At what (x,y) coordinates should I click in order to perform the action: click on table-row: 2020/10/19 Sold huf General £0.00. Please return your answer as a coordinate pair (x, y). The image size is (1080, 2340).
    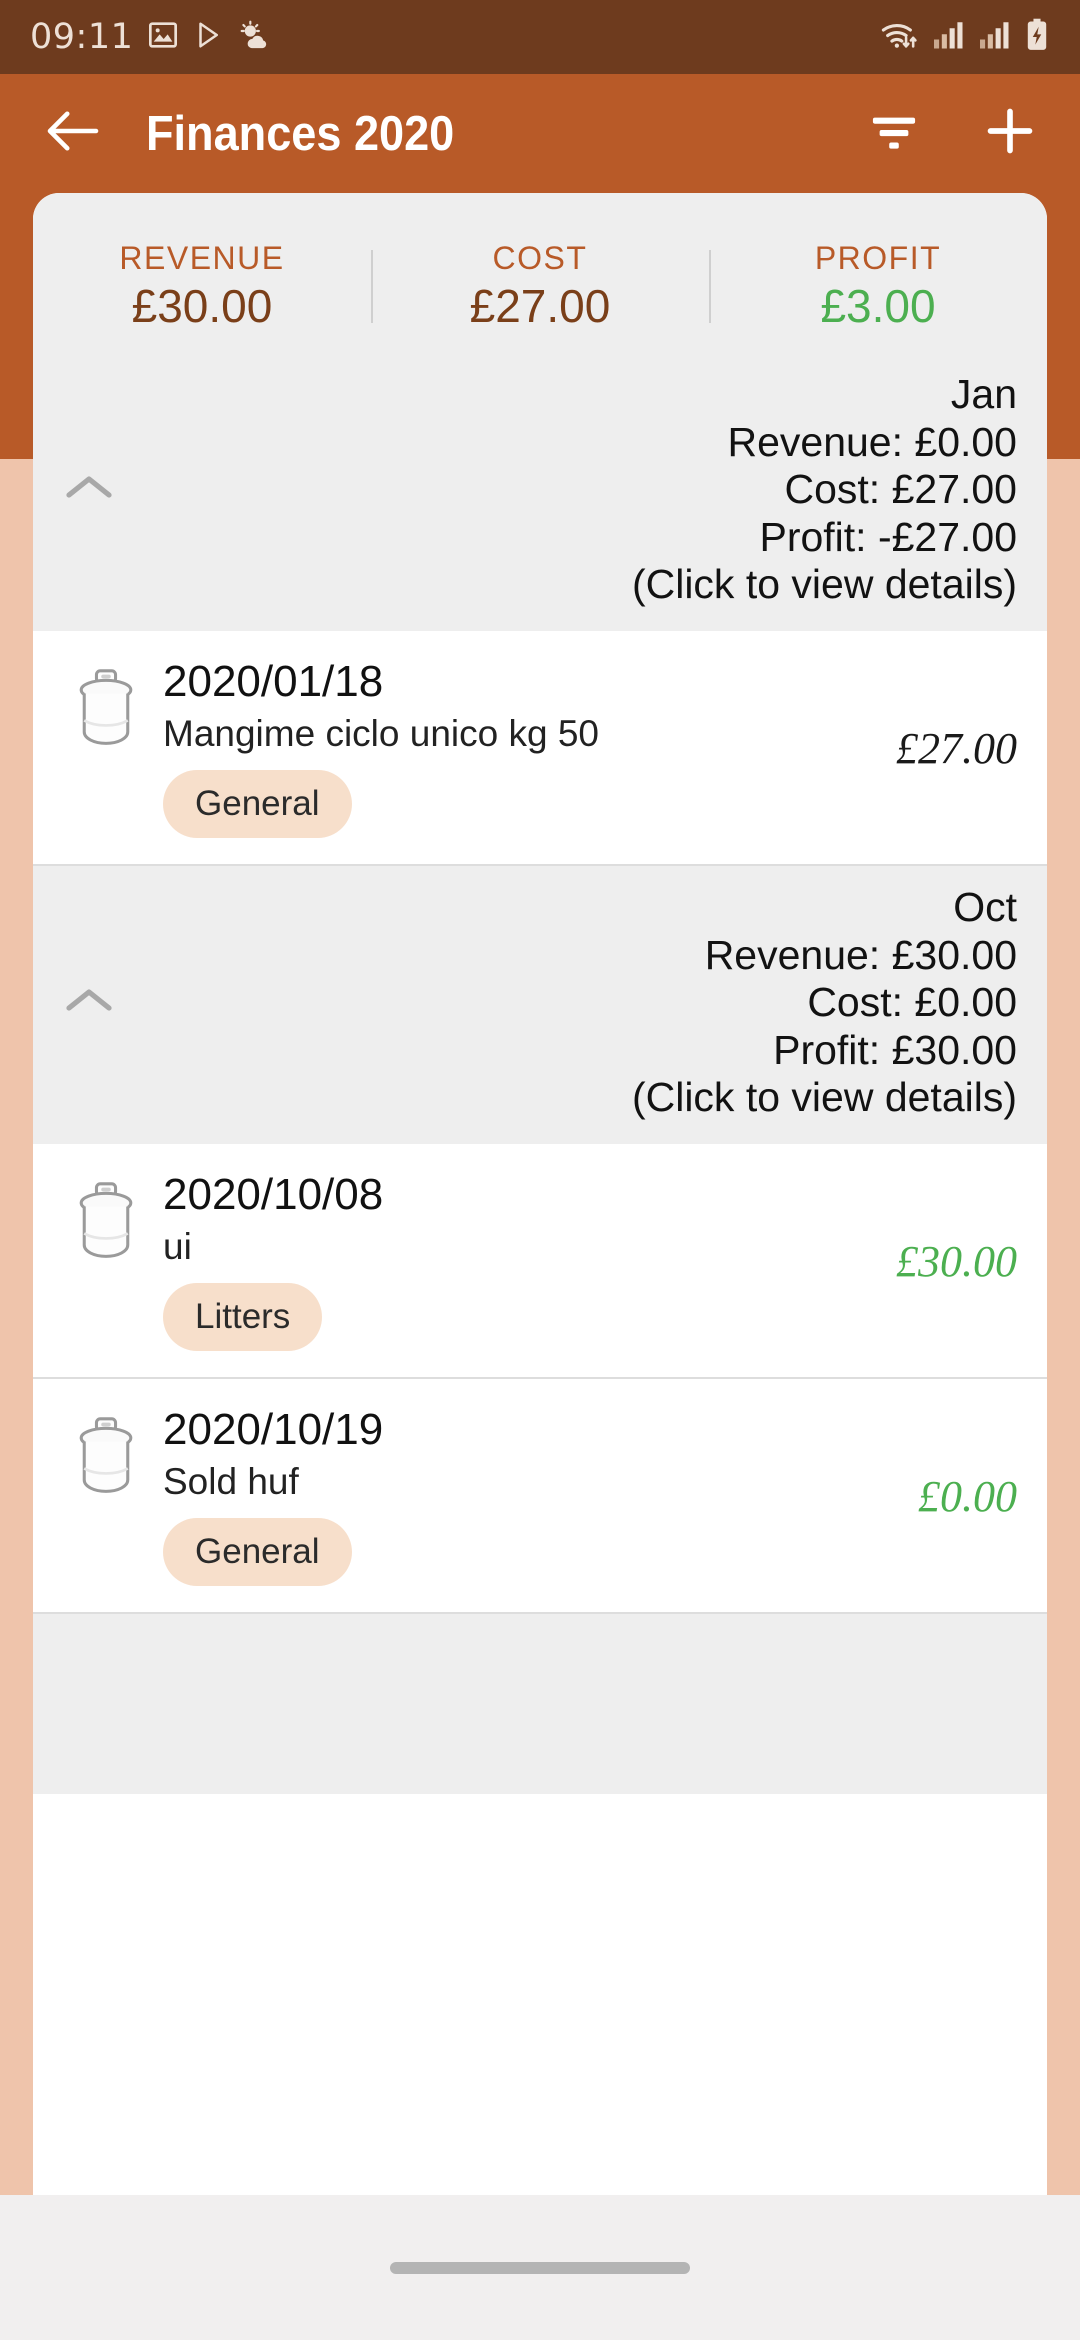
    Looking at the image, I should click on (540, 1497).